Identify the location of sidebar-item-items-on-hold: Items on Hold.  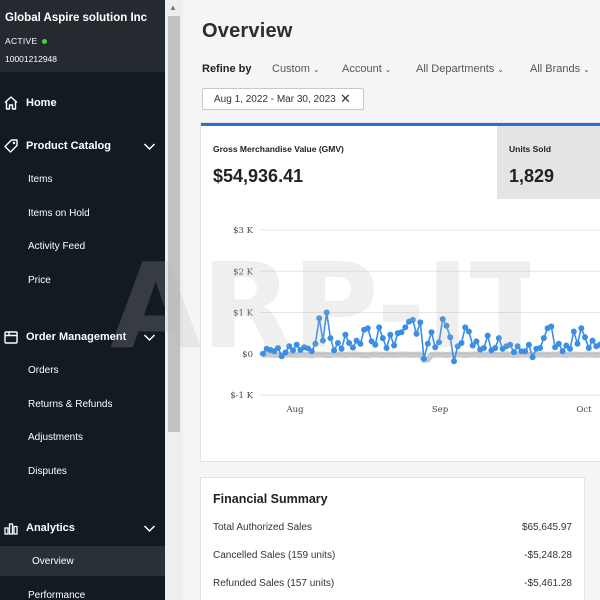
(82, 213).